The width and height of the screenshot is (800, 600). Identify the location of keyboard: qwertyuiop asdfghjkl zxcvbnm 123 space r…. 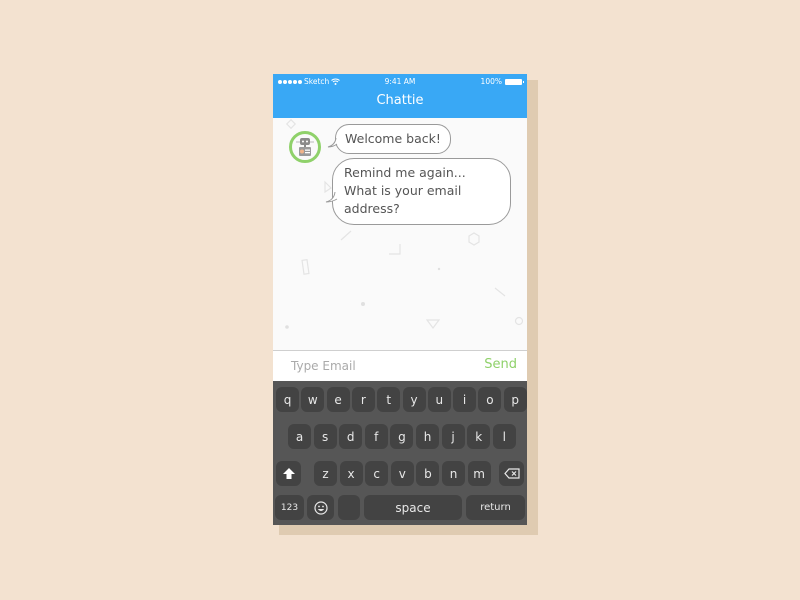
(400, 453).